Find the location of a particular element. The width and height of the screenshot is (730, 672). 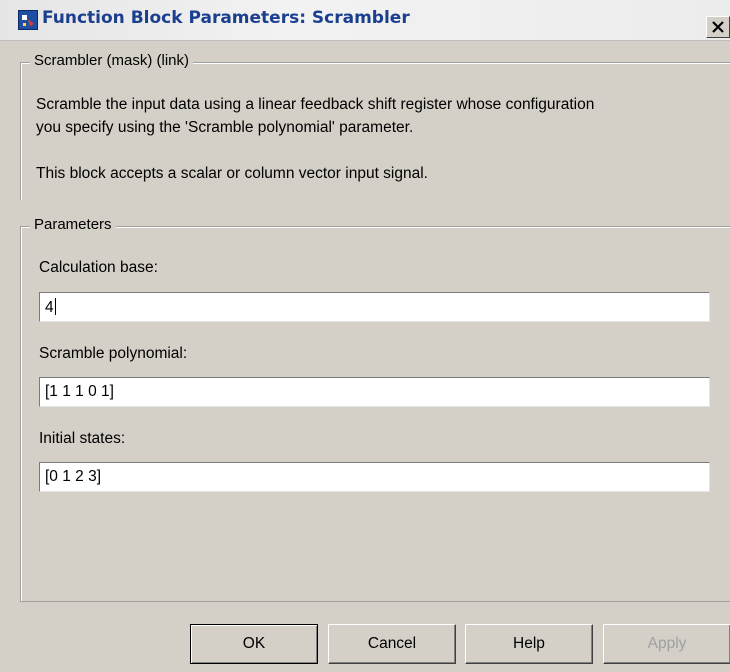

scramble-polynomial-input: [1 1 1 0 1] is located at coordinates (374, 392).